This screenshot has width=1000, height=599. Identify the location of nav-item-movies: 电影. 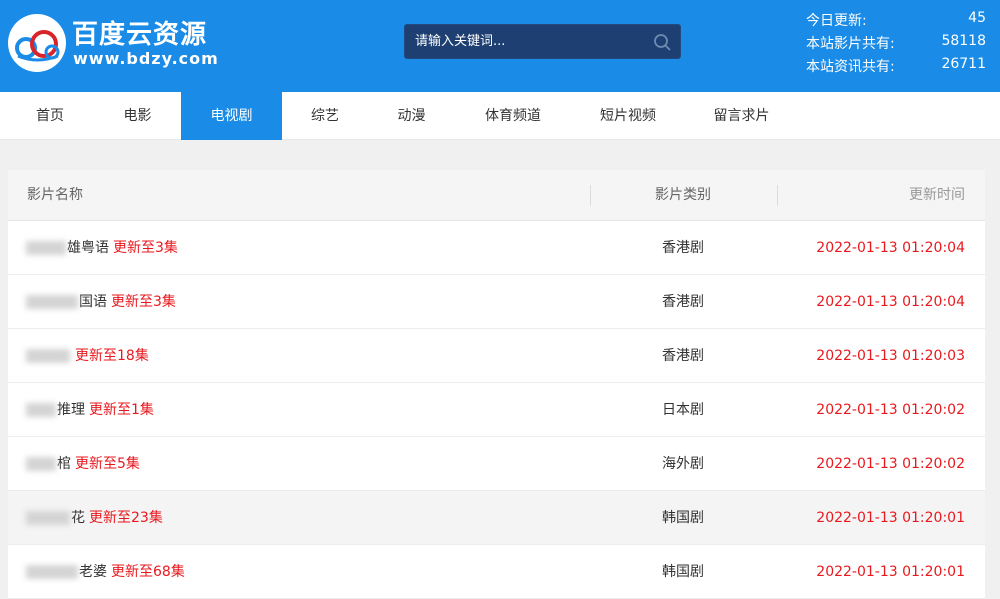
(137, 116).